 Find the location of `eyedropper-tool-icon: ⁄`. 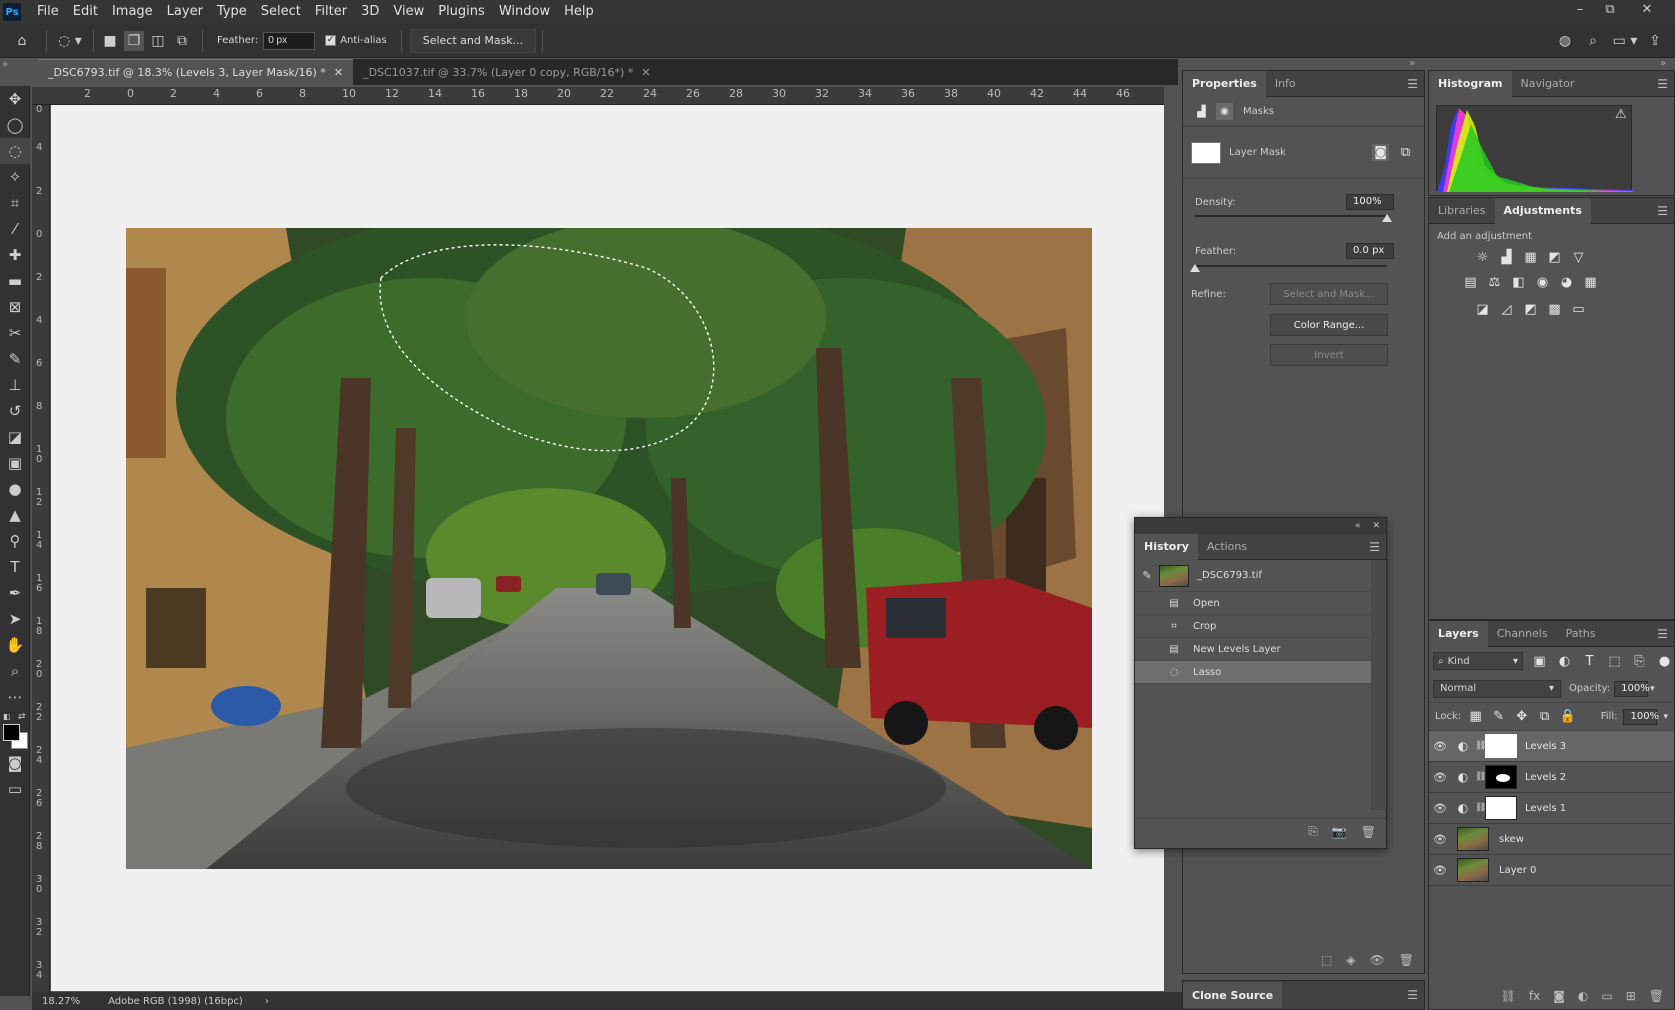

eyedropper-tool-icon: ⁄ is located at coordinates (15, 229).